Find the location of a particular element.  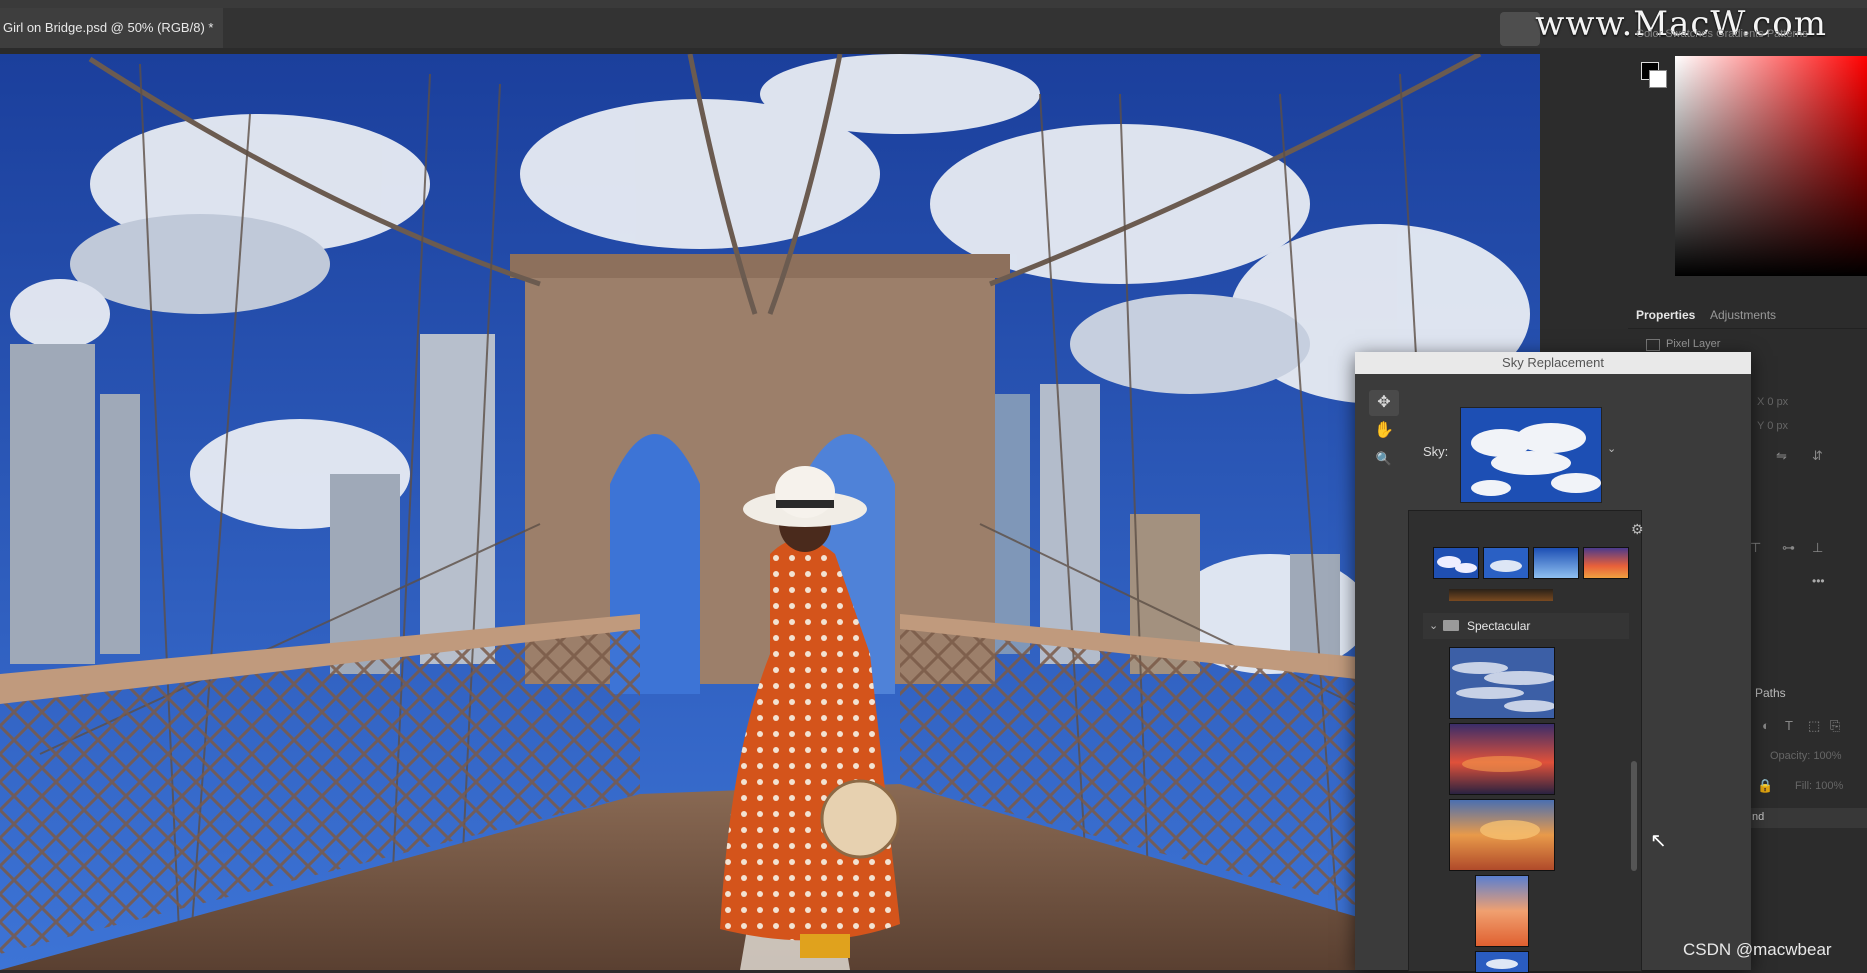

flip-horizontal-icon: ⇋ is located at coordinates (1781, 456).